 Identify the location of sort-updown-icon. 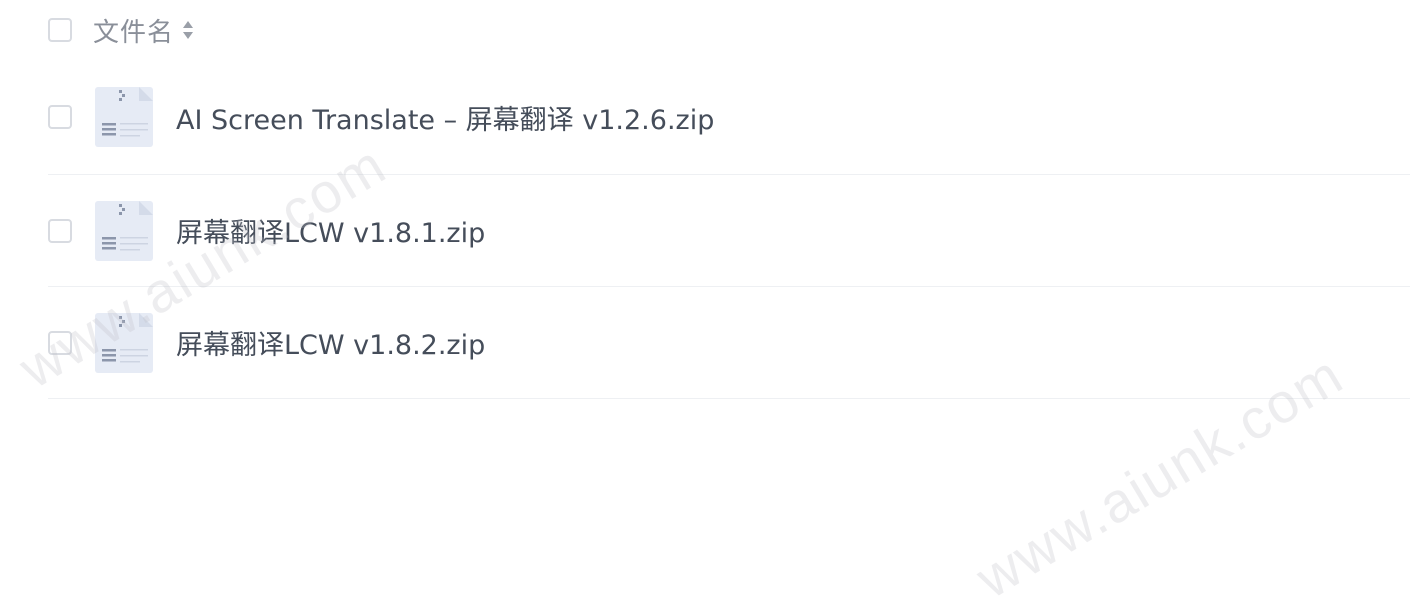
(188, 30).